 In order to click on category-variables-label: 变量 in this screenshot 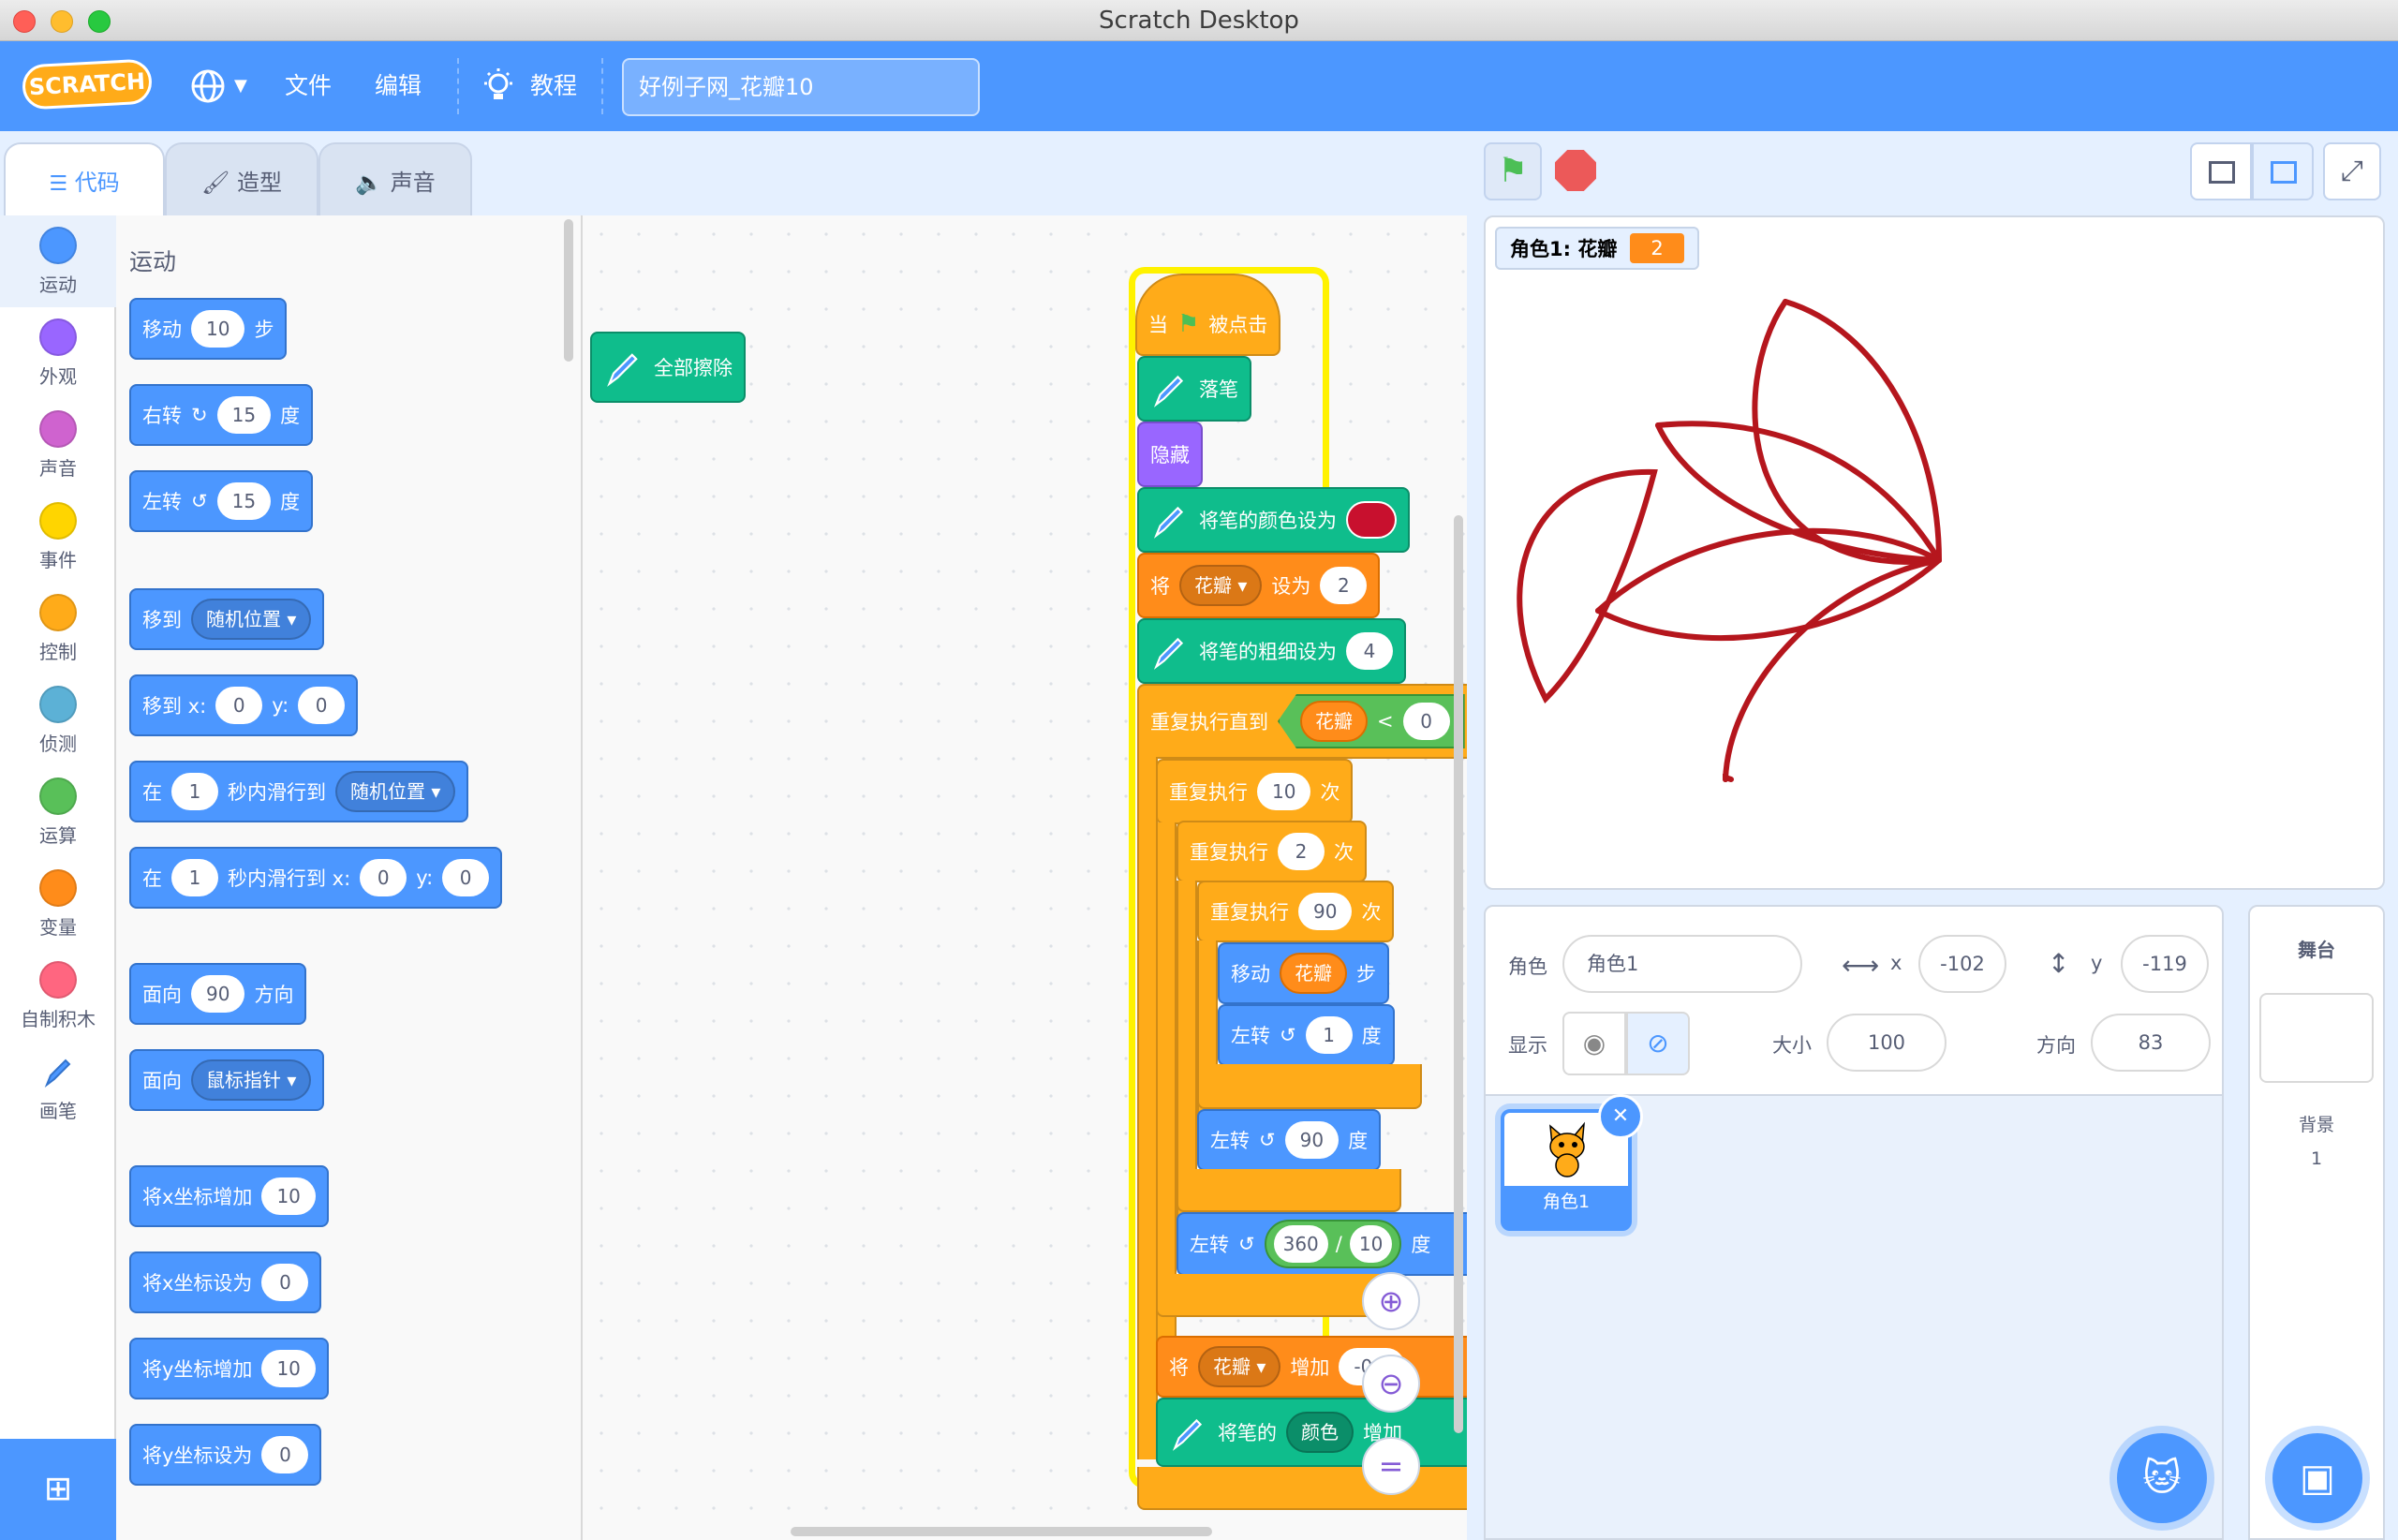, I will do `click(58, 927)`.